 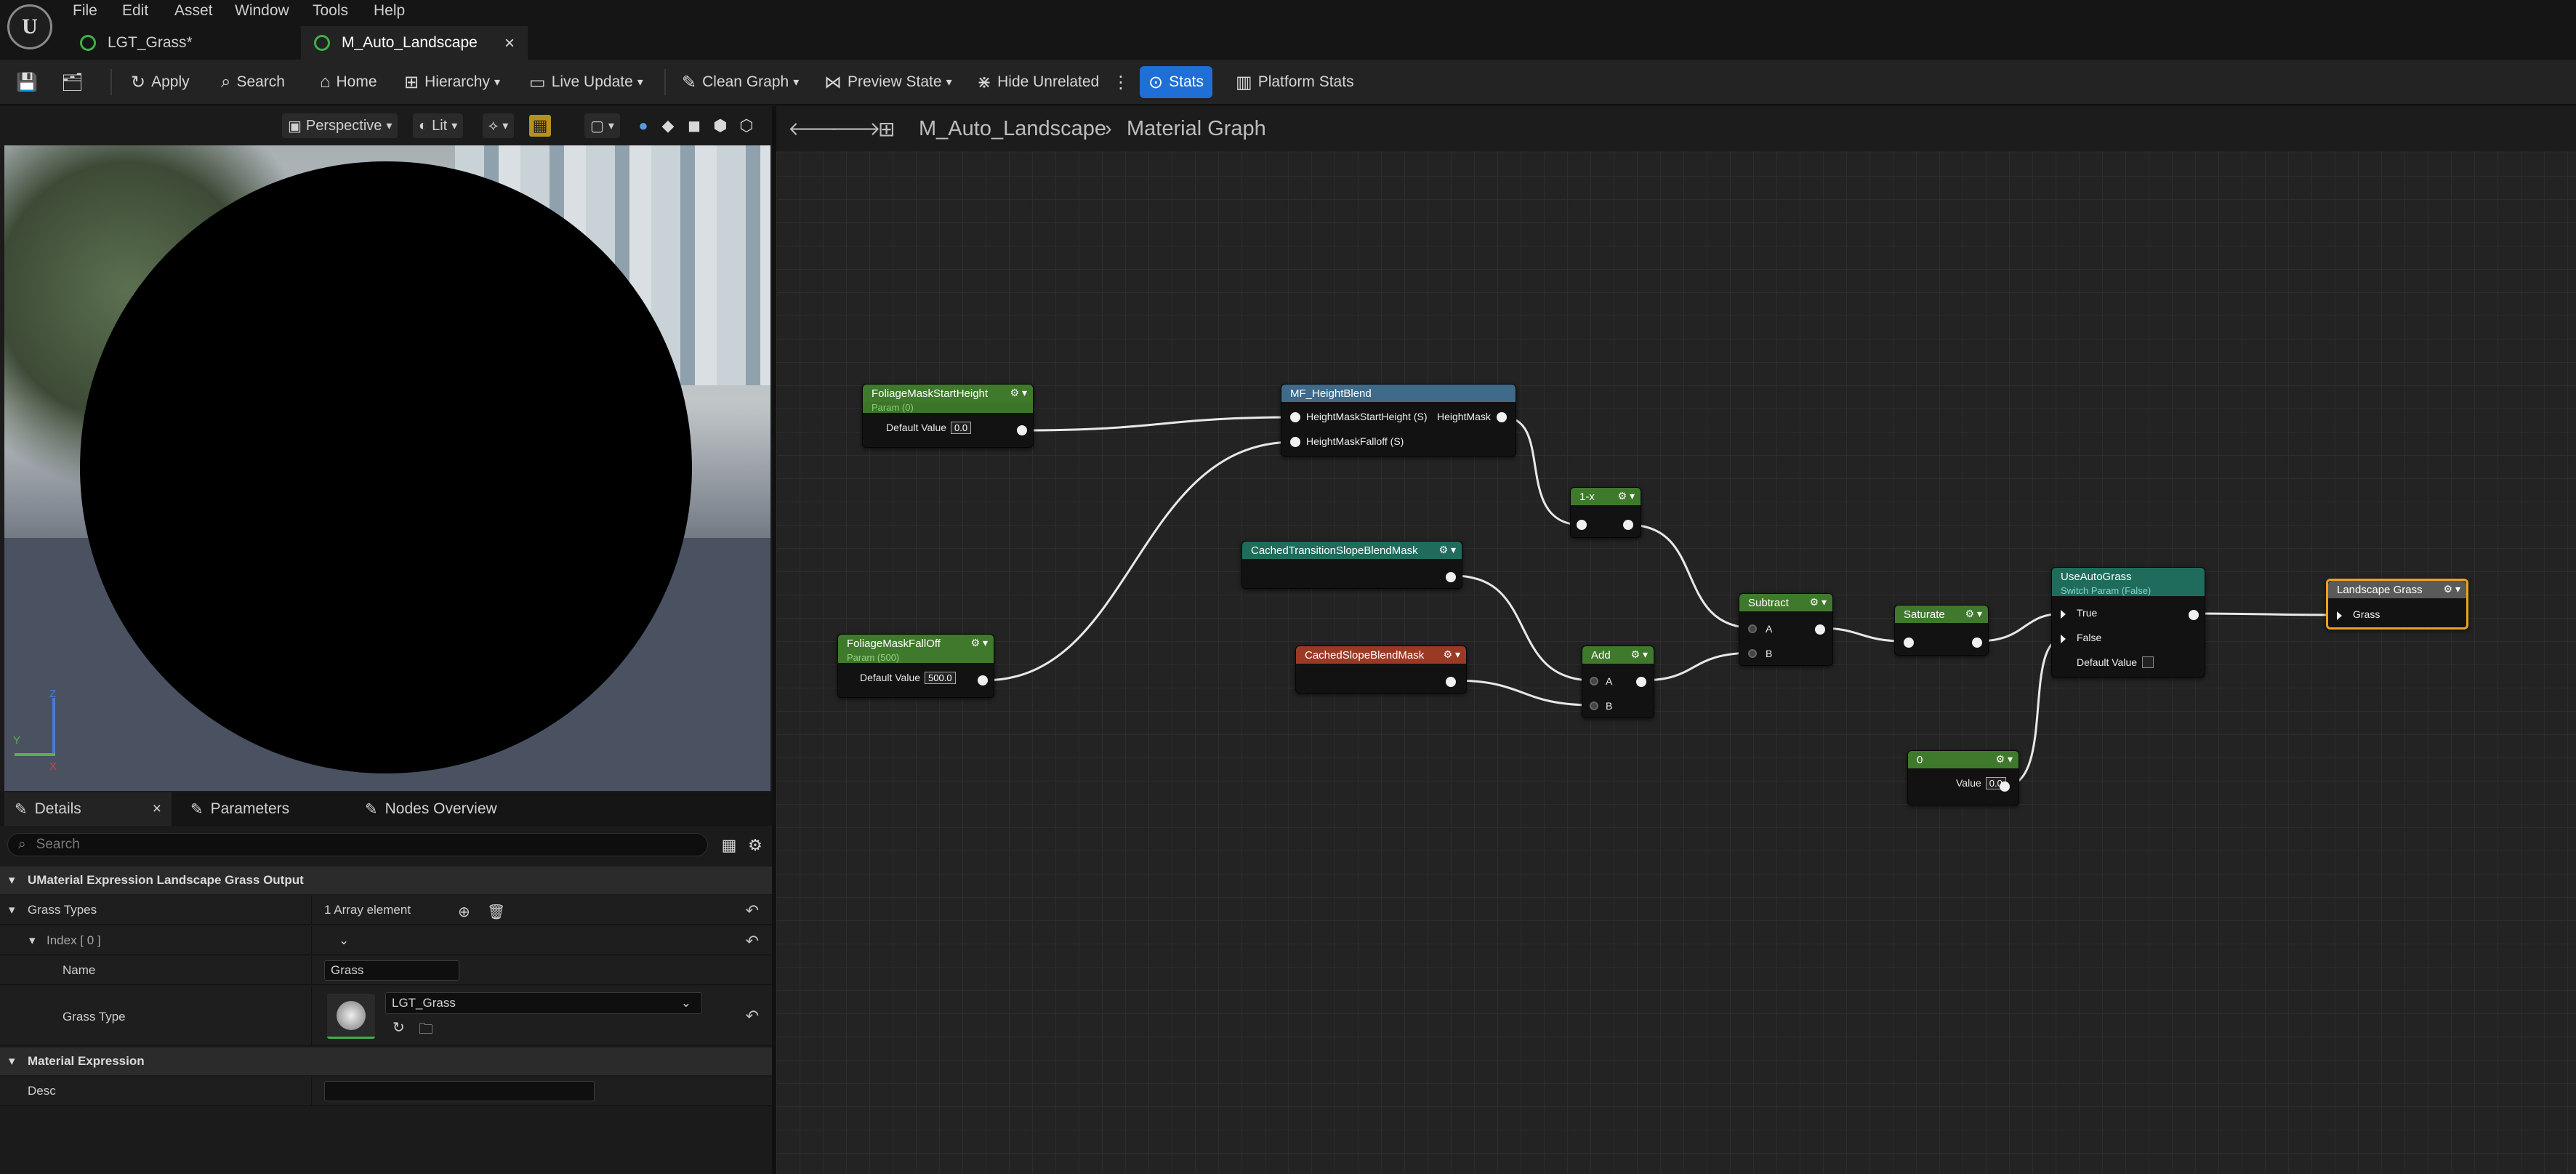 I want to click on tab-nodes-overview: ✎ Nodes Overview, so click(x=431, y=809).